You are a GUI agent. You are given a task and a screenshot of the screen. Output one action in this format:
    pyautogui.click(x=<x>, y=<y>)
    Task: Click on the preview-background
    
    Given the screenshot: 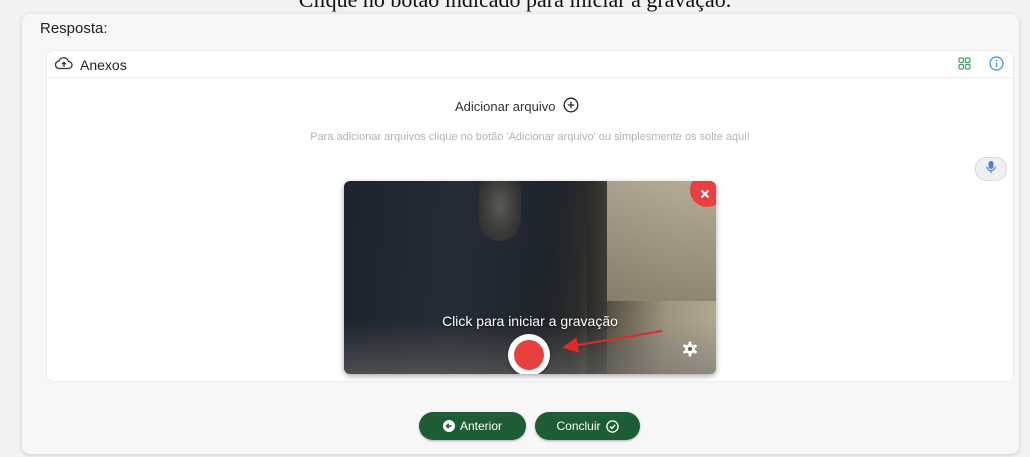 What is the action you would take?
    pyautogui.click(x=500, y=211)
    